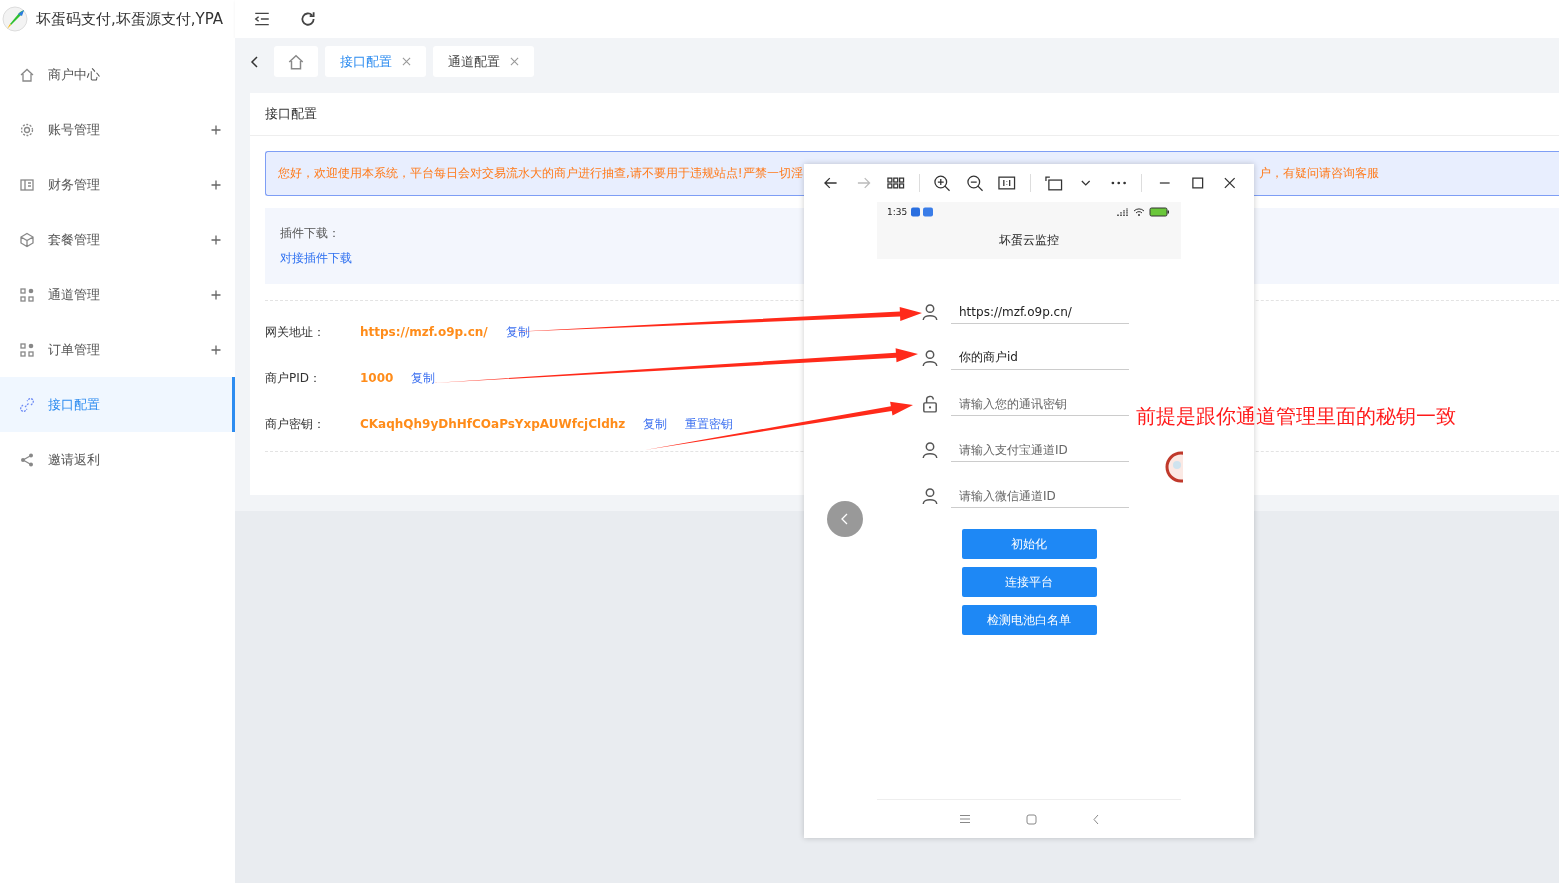  Describe the element at coordinates (1144, 212) in the screenshot. I see `status-icons` at that location.